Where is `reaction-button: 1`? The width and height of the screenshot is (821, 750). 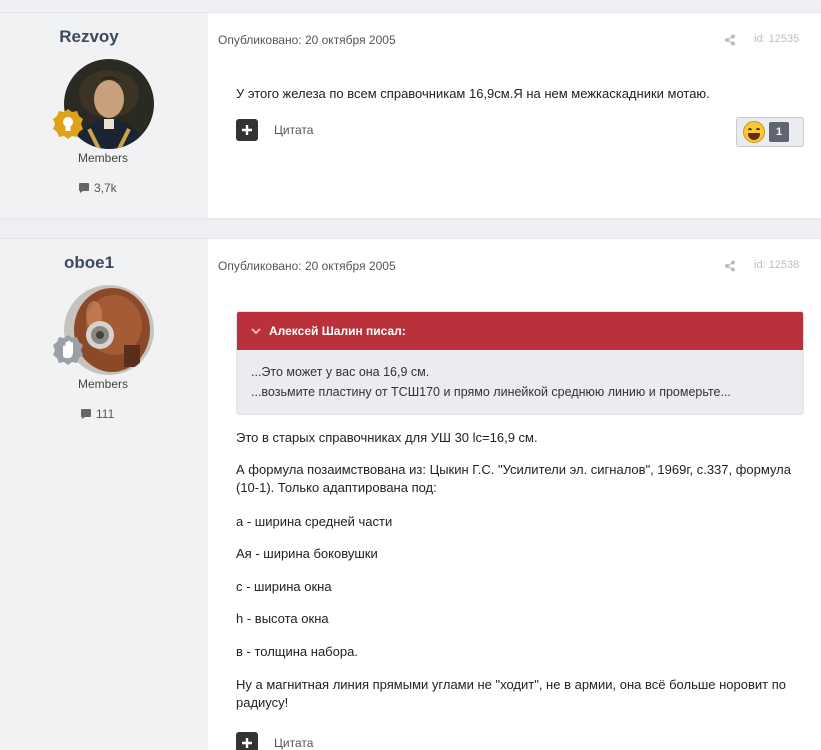
reaction-button: 1 is located at coordinates (770, 132).